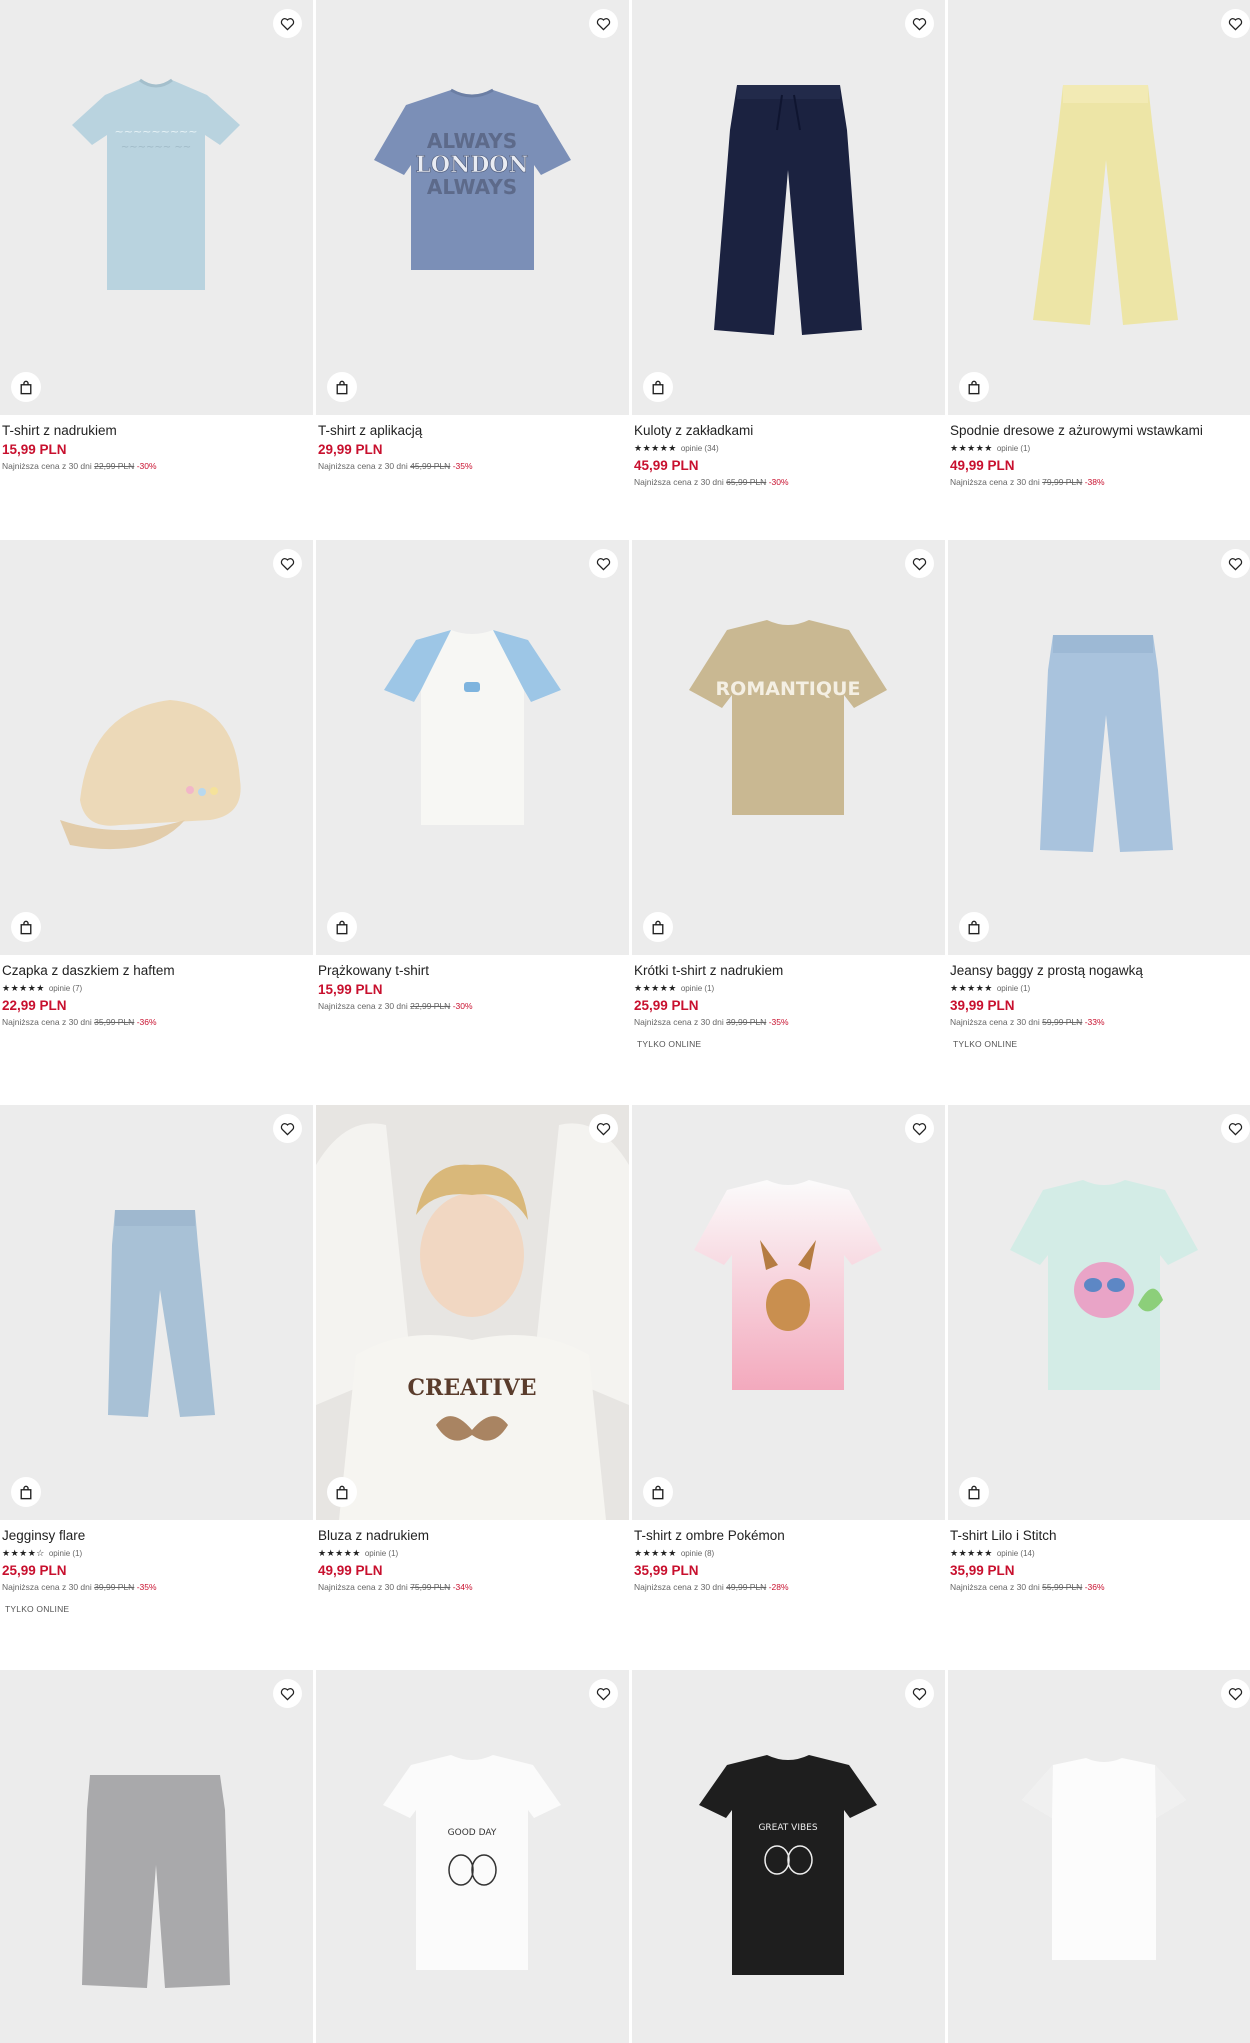 The height and width of the screenshot is (2043, 1250). Describe the element at coordinates (788, 970) in the screenshot. I see `product-name: Krótki t-shirt z nadrukiem` at that location.